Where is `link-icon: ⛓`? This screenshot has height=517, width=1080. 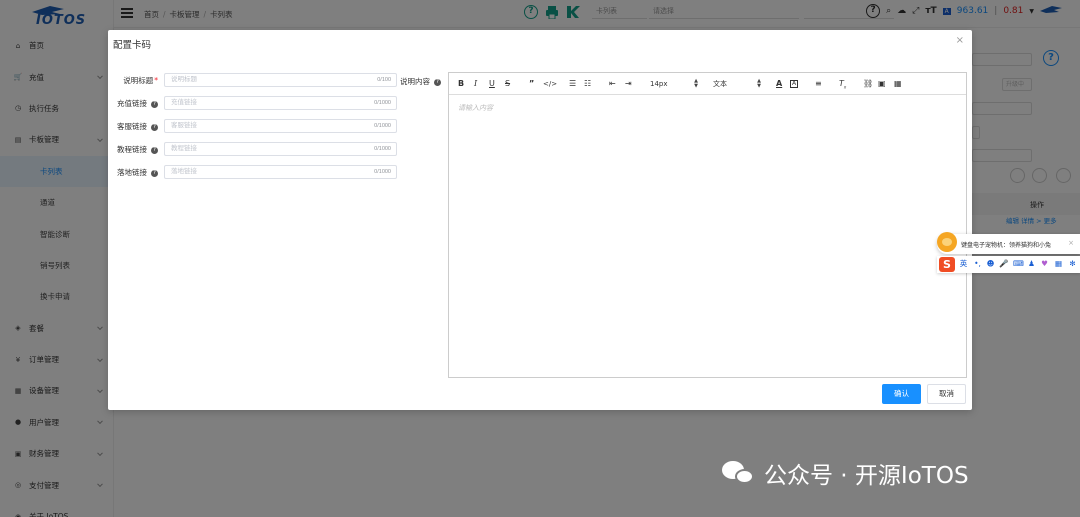 link-icon: ⛓ is located at coordinates (868, 84).